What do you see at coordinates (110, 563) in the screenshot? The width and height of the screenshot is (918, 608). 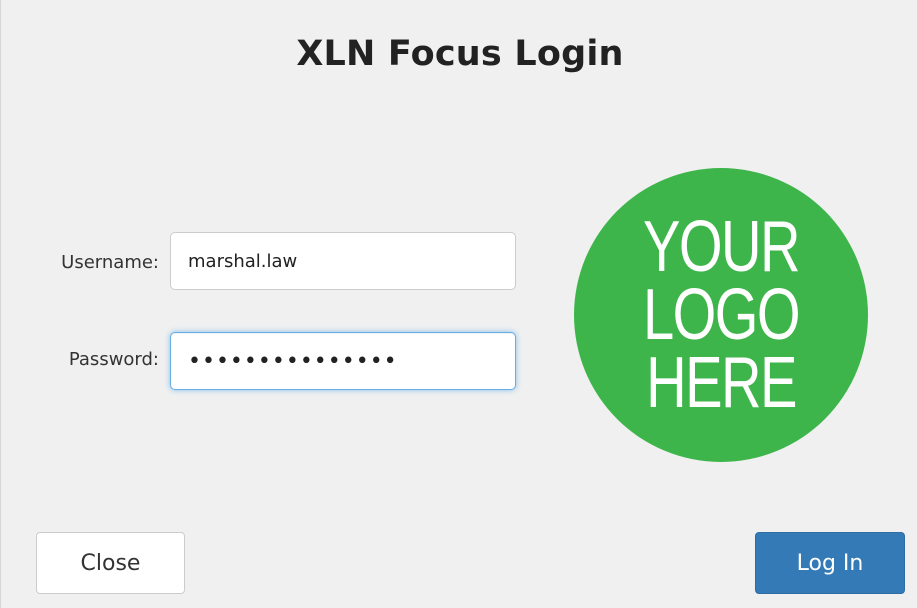 I see `close-button: Close` at bounding box center [110, 563].